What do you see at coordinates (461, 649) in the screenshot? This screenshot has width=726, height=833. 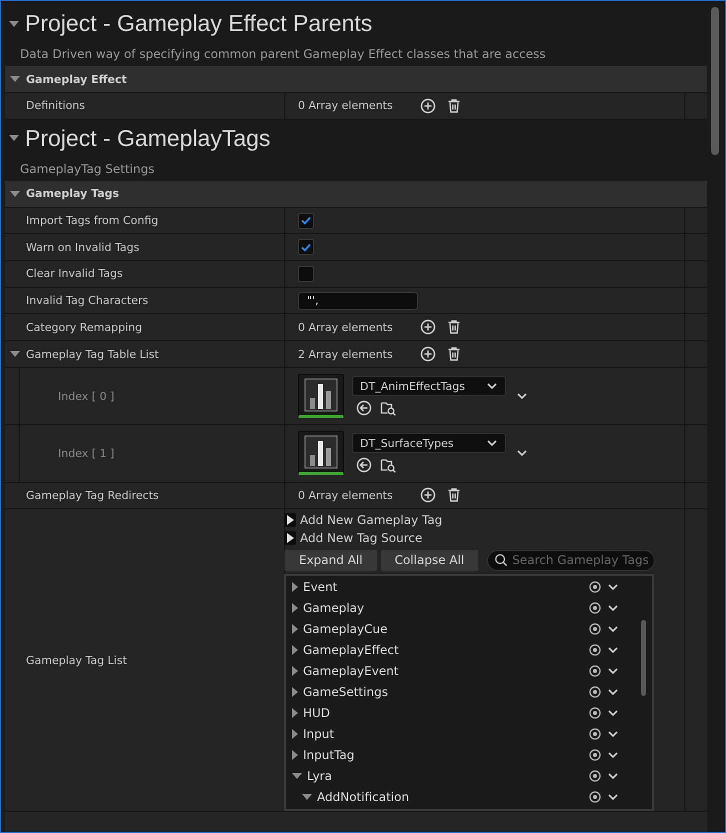 I see `tree-row: GameplayEffect` at bounding box center [461, 649].